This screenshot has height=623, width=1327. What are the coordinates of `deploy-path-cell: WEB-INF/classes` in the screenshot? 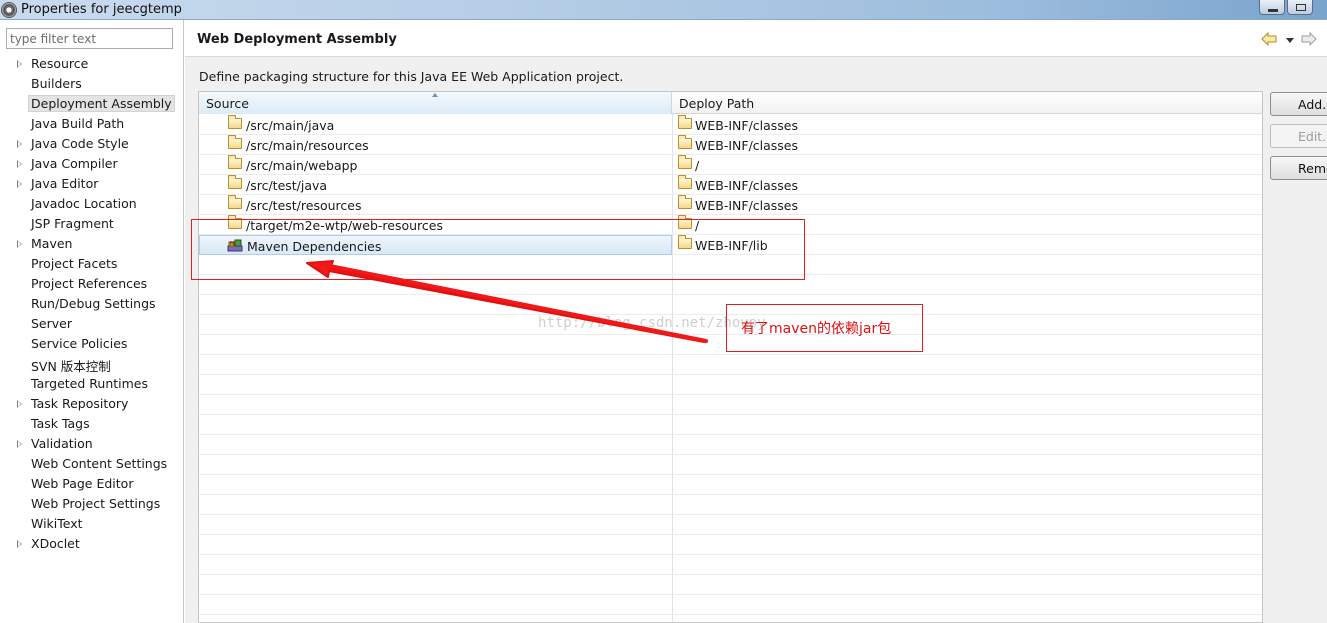 It's located at (967, 145).